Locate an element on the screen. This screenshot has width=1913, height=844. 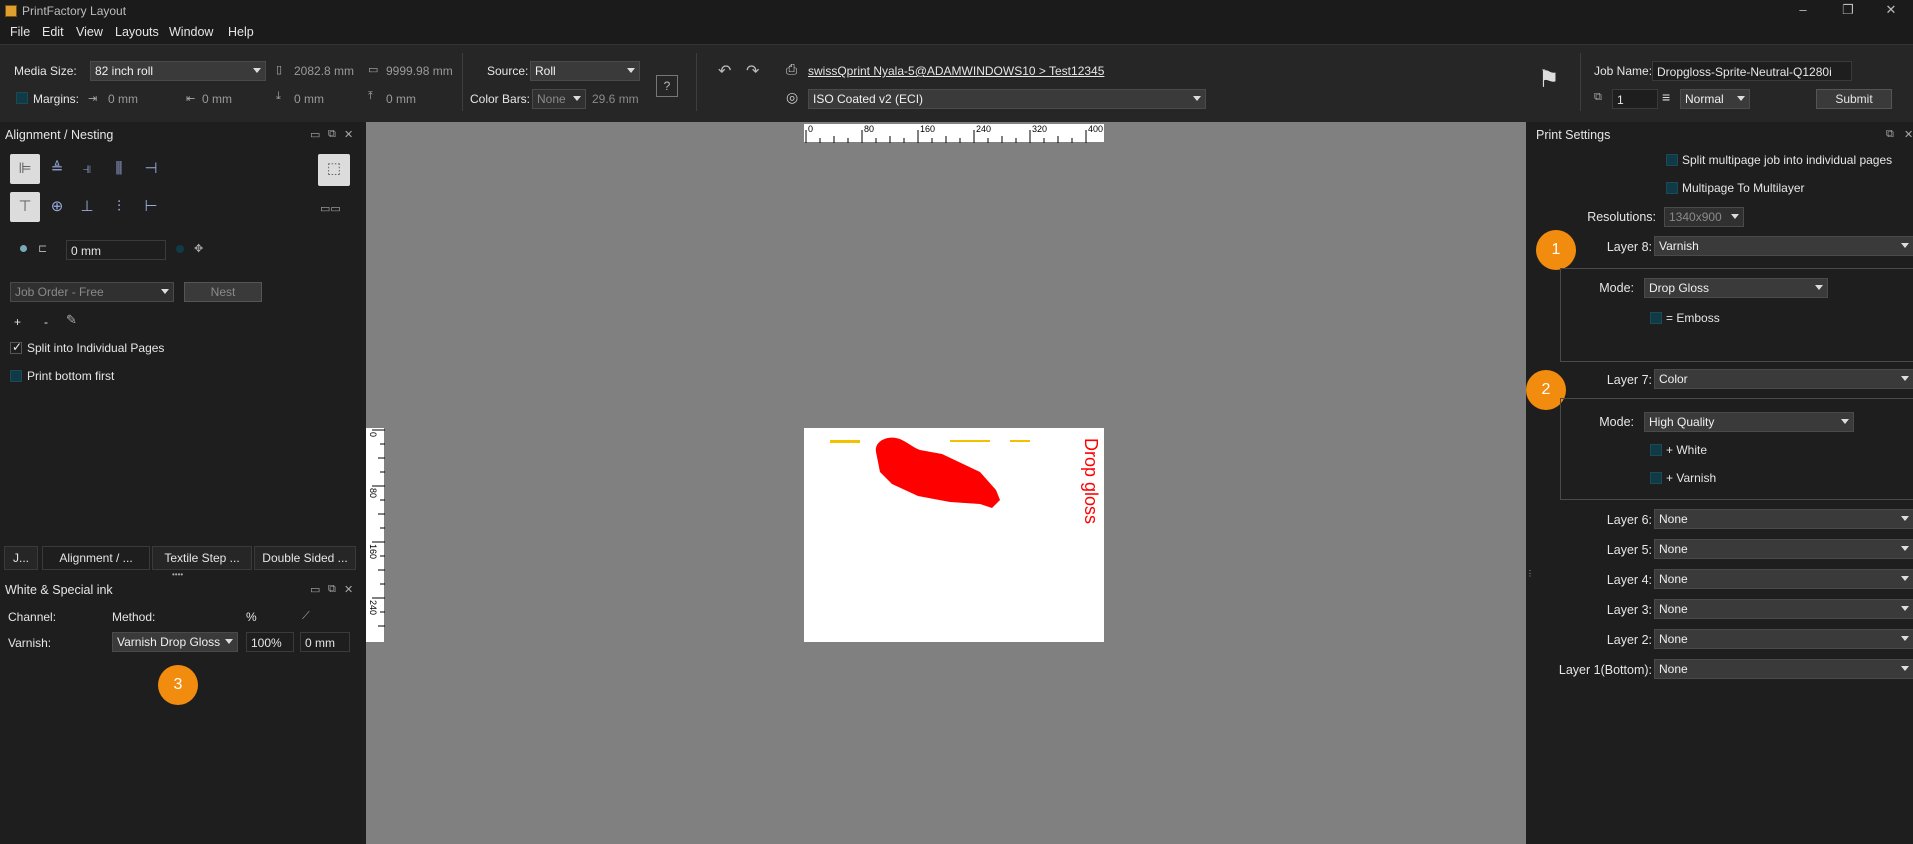
height-field: 9999.98 mm is located at coordinates (419, 71).